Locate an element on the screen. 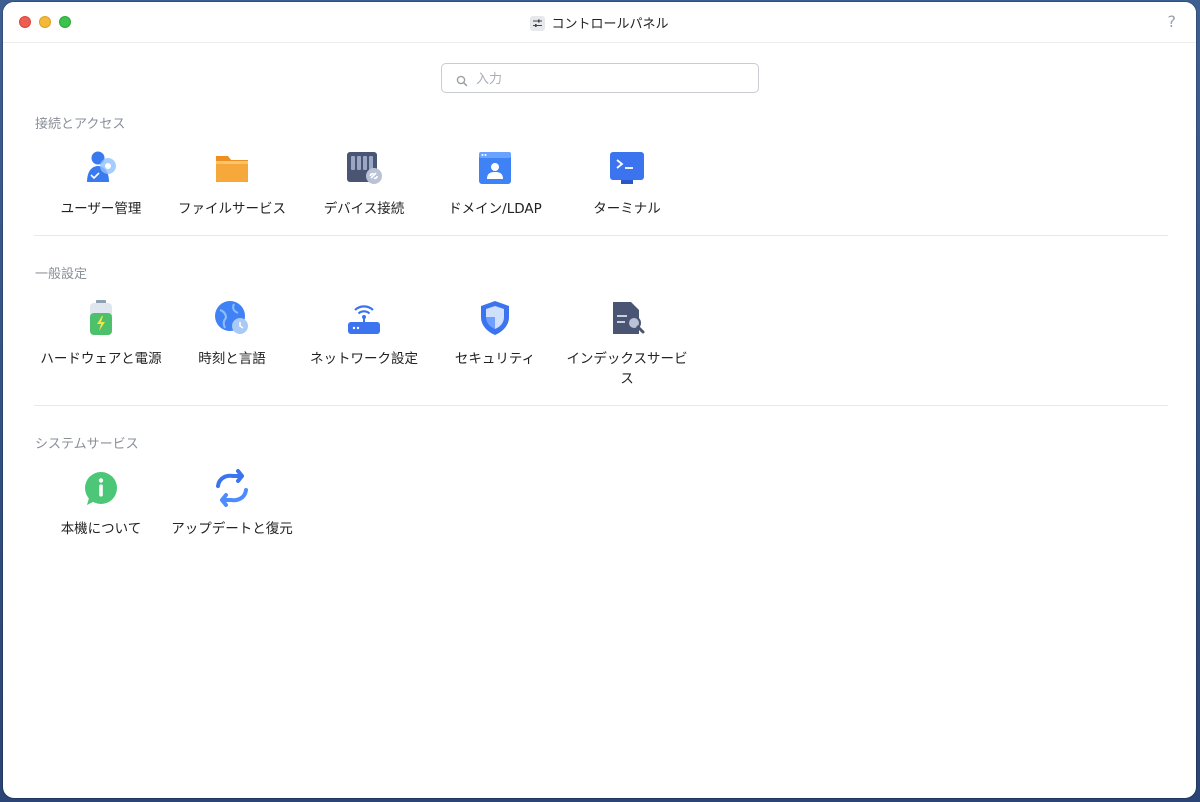 This screenshot has height=802, width=1200. search-box is located at coordinates (600, 78).